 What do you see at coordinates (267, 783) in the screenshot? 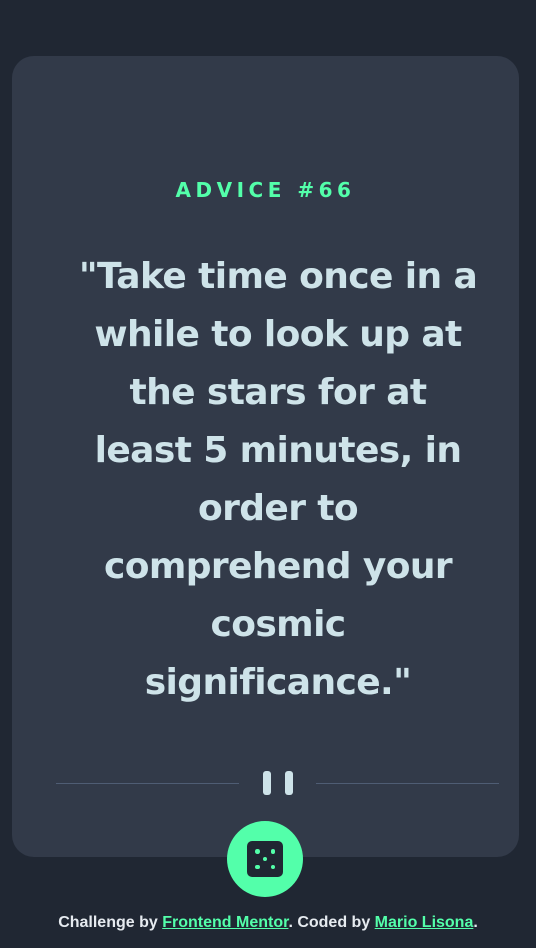
I see `pause-bar-left` at bounding box center [267, 783].